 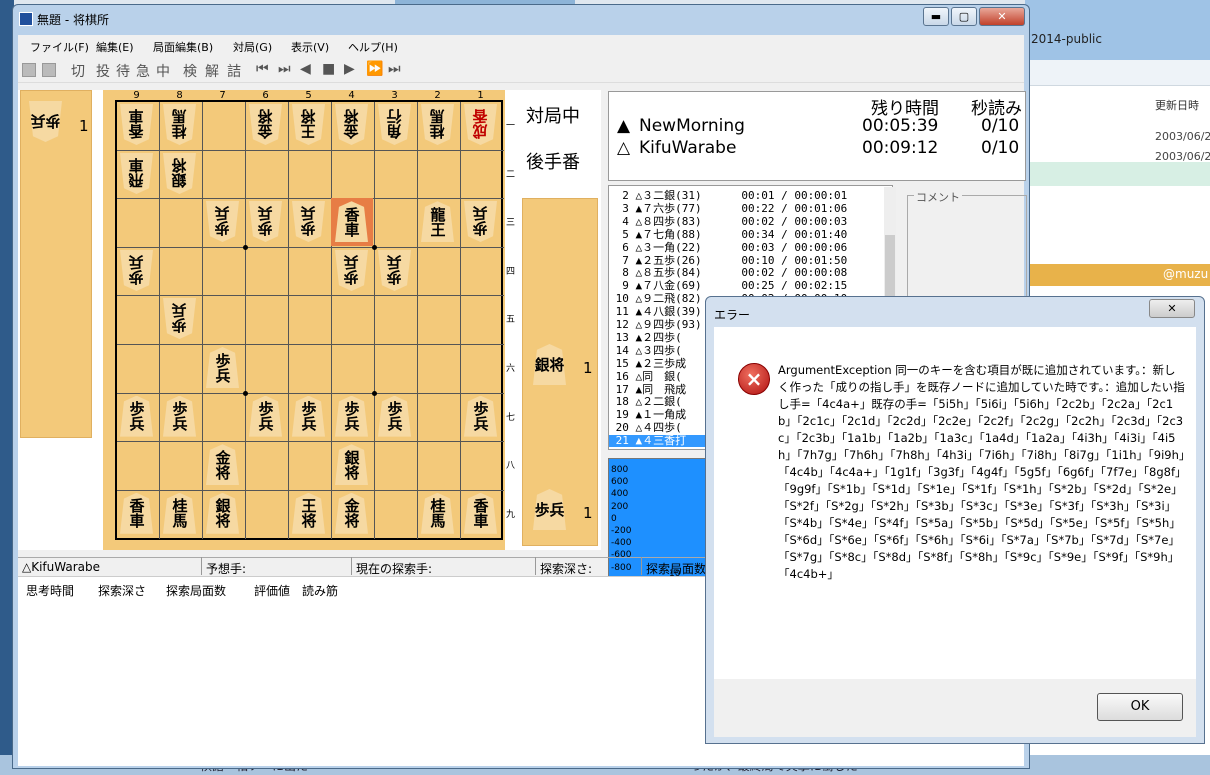 I want to click on study-button: 検, so click(x=190, y=71).